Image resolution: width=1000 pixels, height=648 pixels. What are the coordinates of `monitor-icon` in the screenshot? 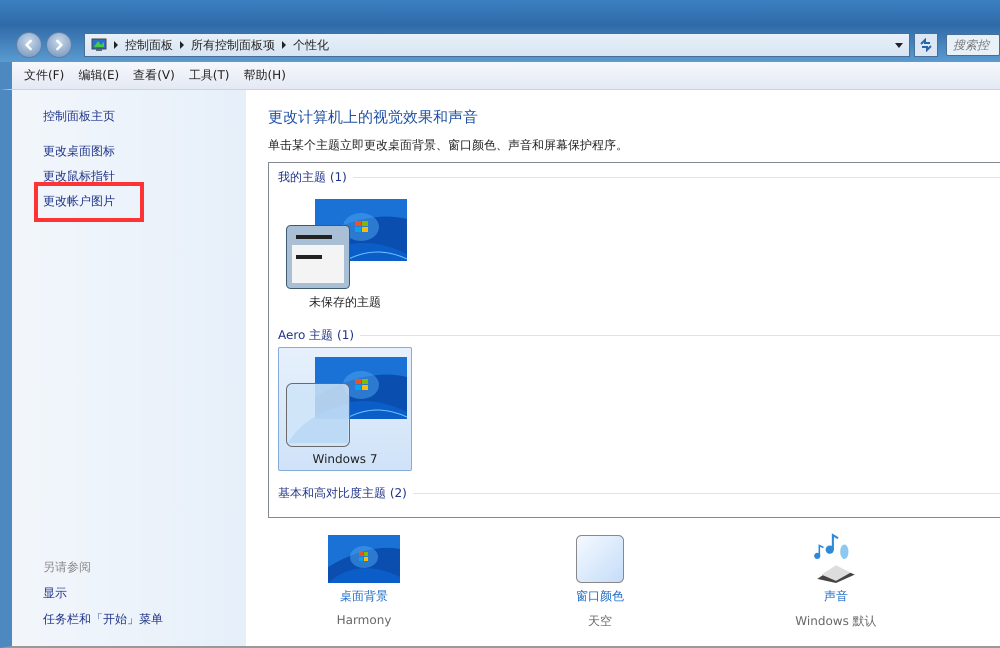 It's located at (99, 45).